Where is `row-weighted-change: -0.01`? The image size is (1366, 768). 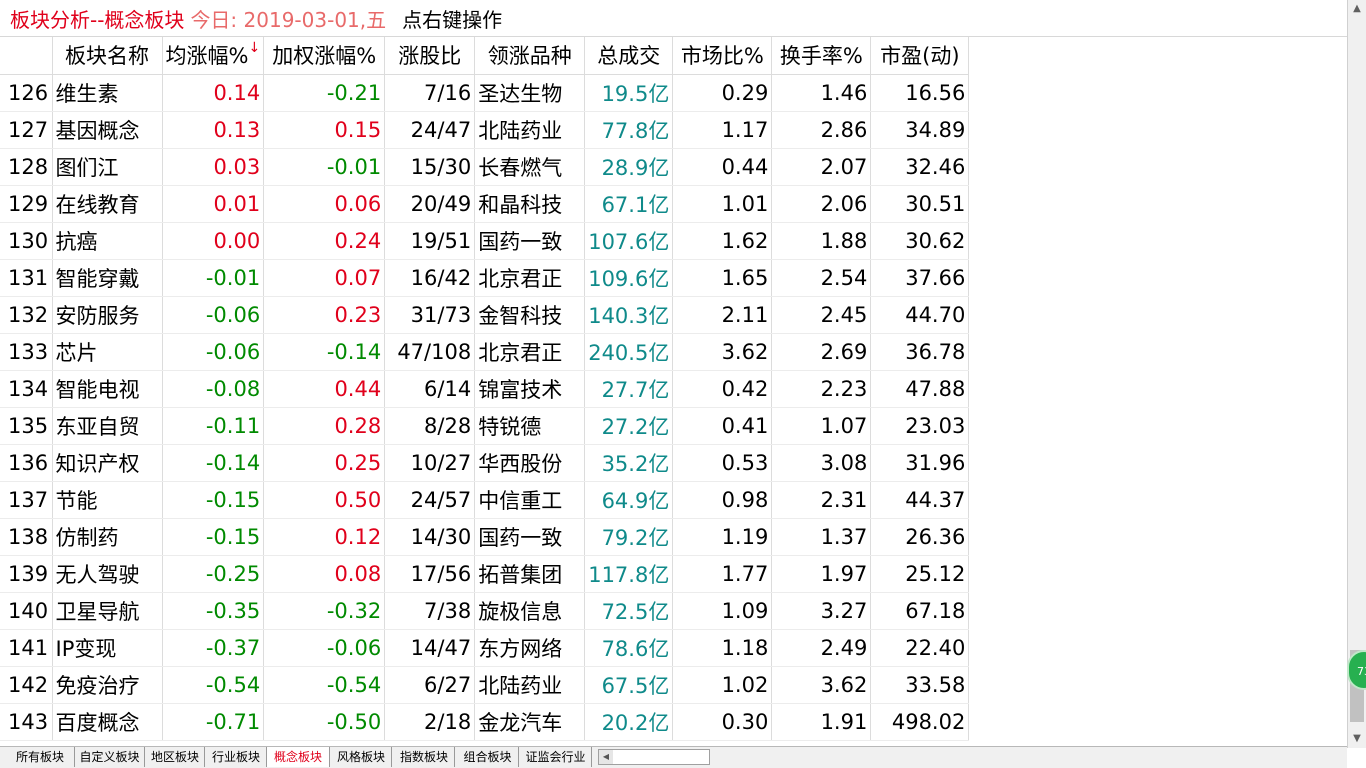
row-weighted-change: -0.01 is located at coordinates (324, 167).